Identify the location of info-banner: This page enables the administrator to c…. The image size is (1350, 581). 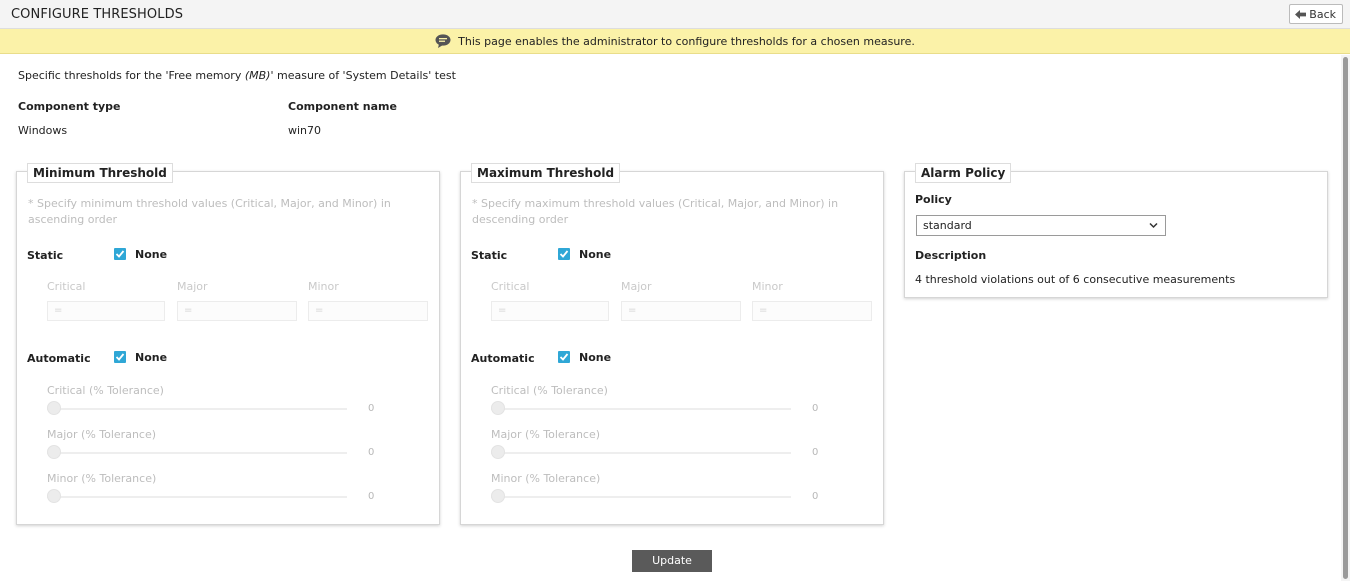
(675, 41).